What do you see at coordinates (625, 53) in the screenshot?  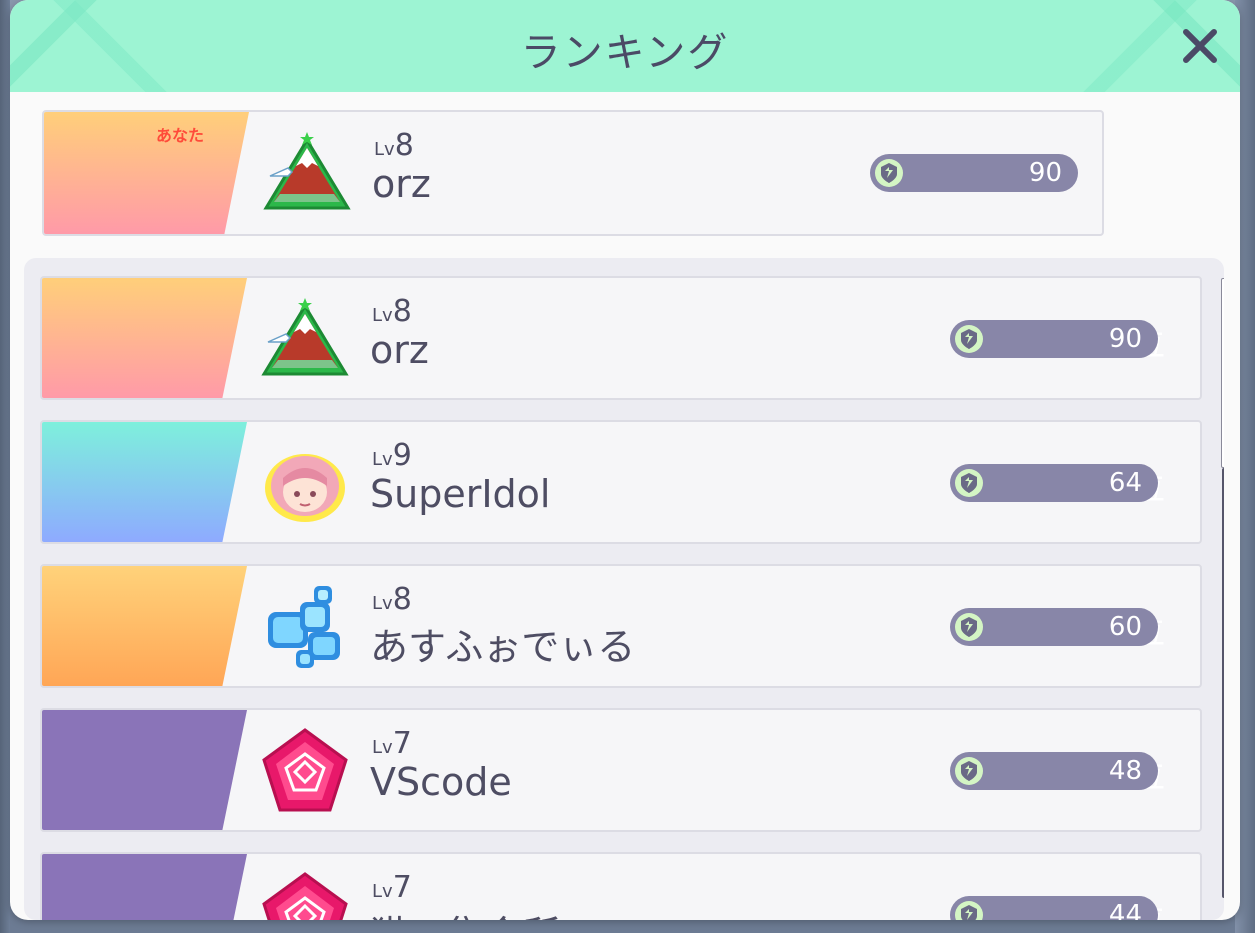 I see `modal-title: ランキング` at bounding box center [625, 53].